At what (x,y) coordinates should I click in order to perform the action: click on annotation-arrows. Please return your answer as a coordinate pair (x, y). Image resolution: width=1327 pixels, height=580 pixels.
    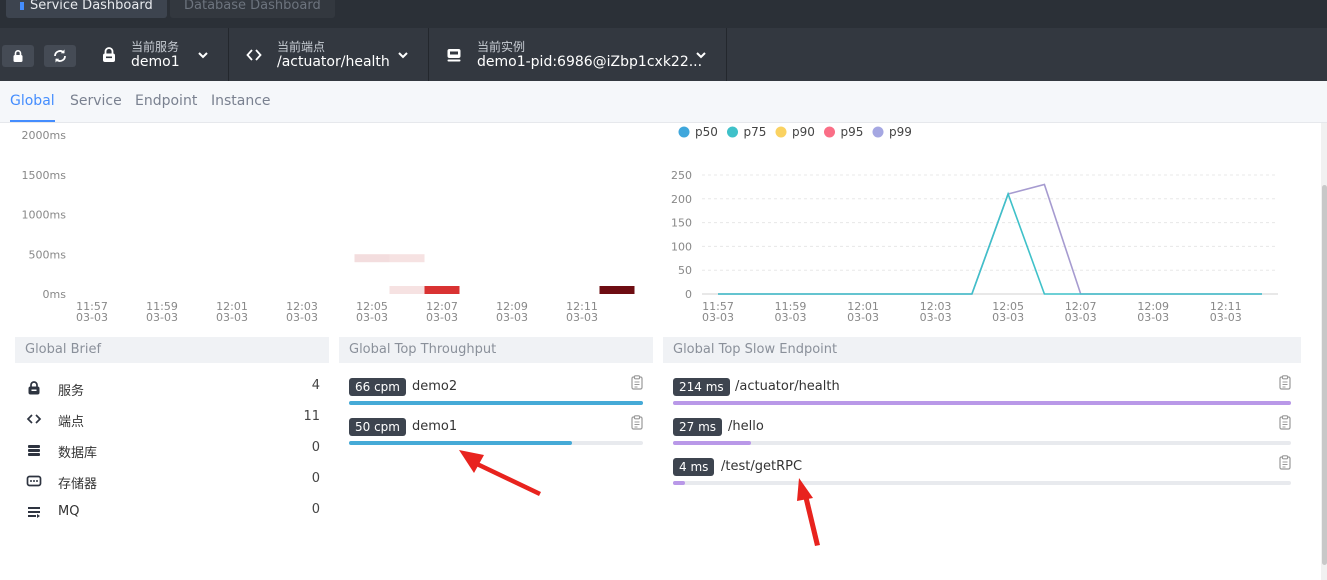
    Looking at the image, I should click on (639, 498).